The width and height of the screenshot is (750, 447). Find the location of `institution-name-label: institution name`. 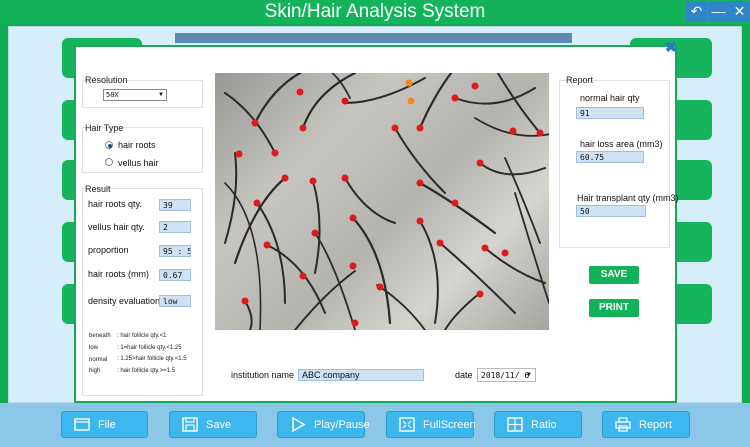

institution-name-label: institution name is located at coordinates (263, 375).